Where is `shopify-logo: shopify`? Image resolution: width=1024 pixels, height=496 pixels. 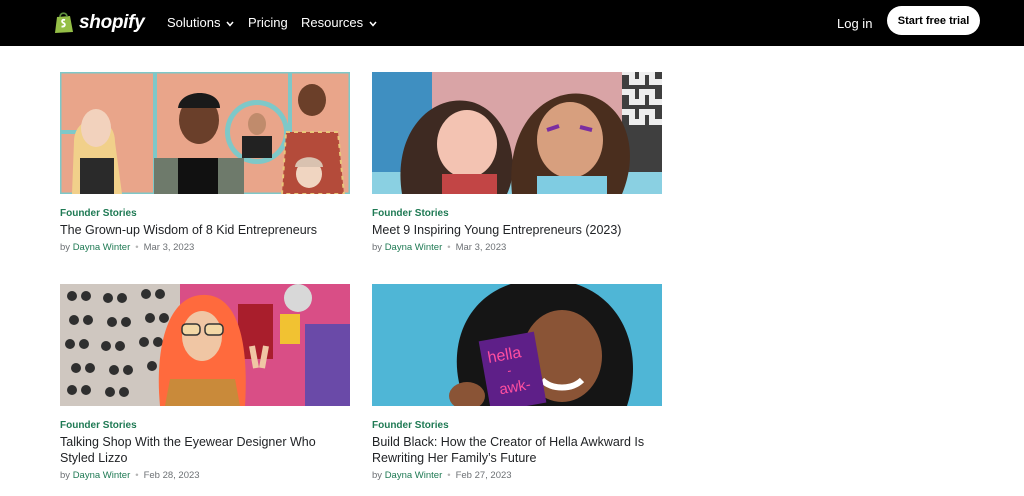
shopify-logo: shopify is located at coordinates (99, 22).